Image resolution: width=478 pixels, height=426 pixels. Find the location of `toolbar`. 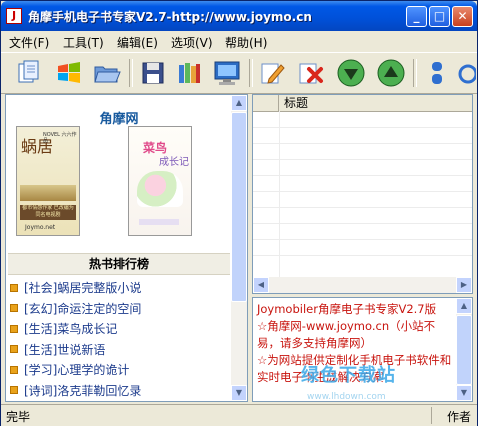

toolbar is located at coordinates (239, 73).